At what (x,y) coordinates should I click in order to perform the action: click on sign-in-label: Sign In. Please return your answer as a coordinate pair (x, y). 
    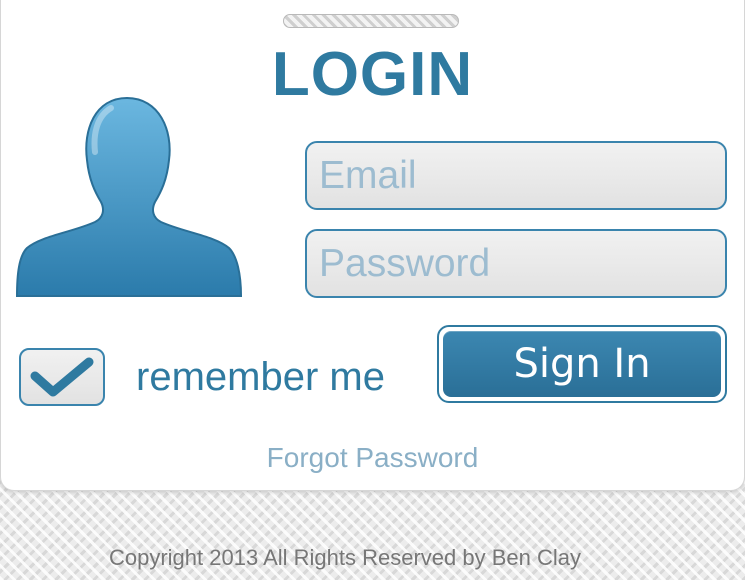
    Looking at the image, I should click on (582, 364).